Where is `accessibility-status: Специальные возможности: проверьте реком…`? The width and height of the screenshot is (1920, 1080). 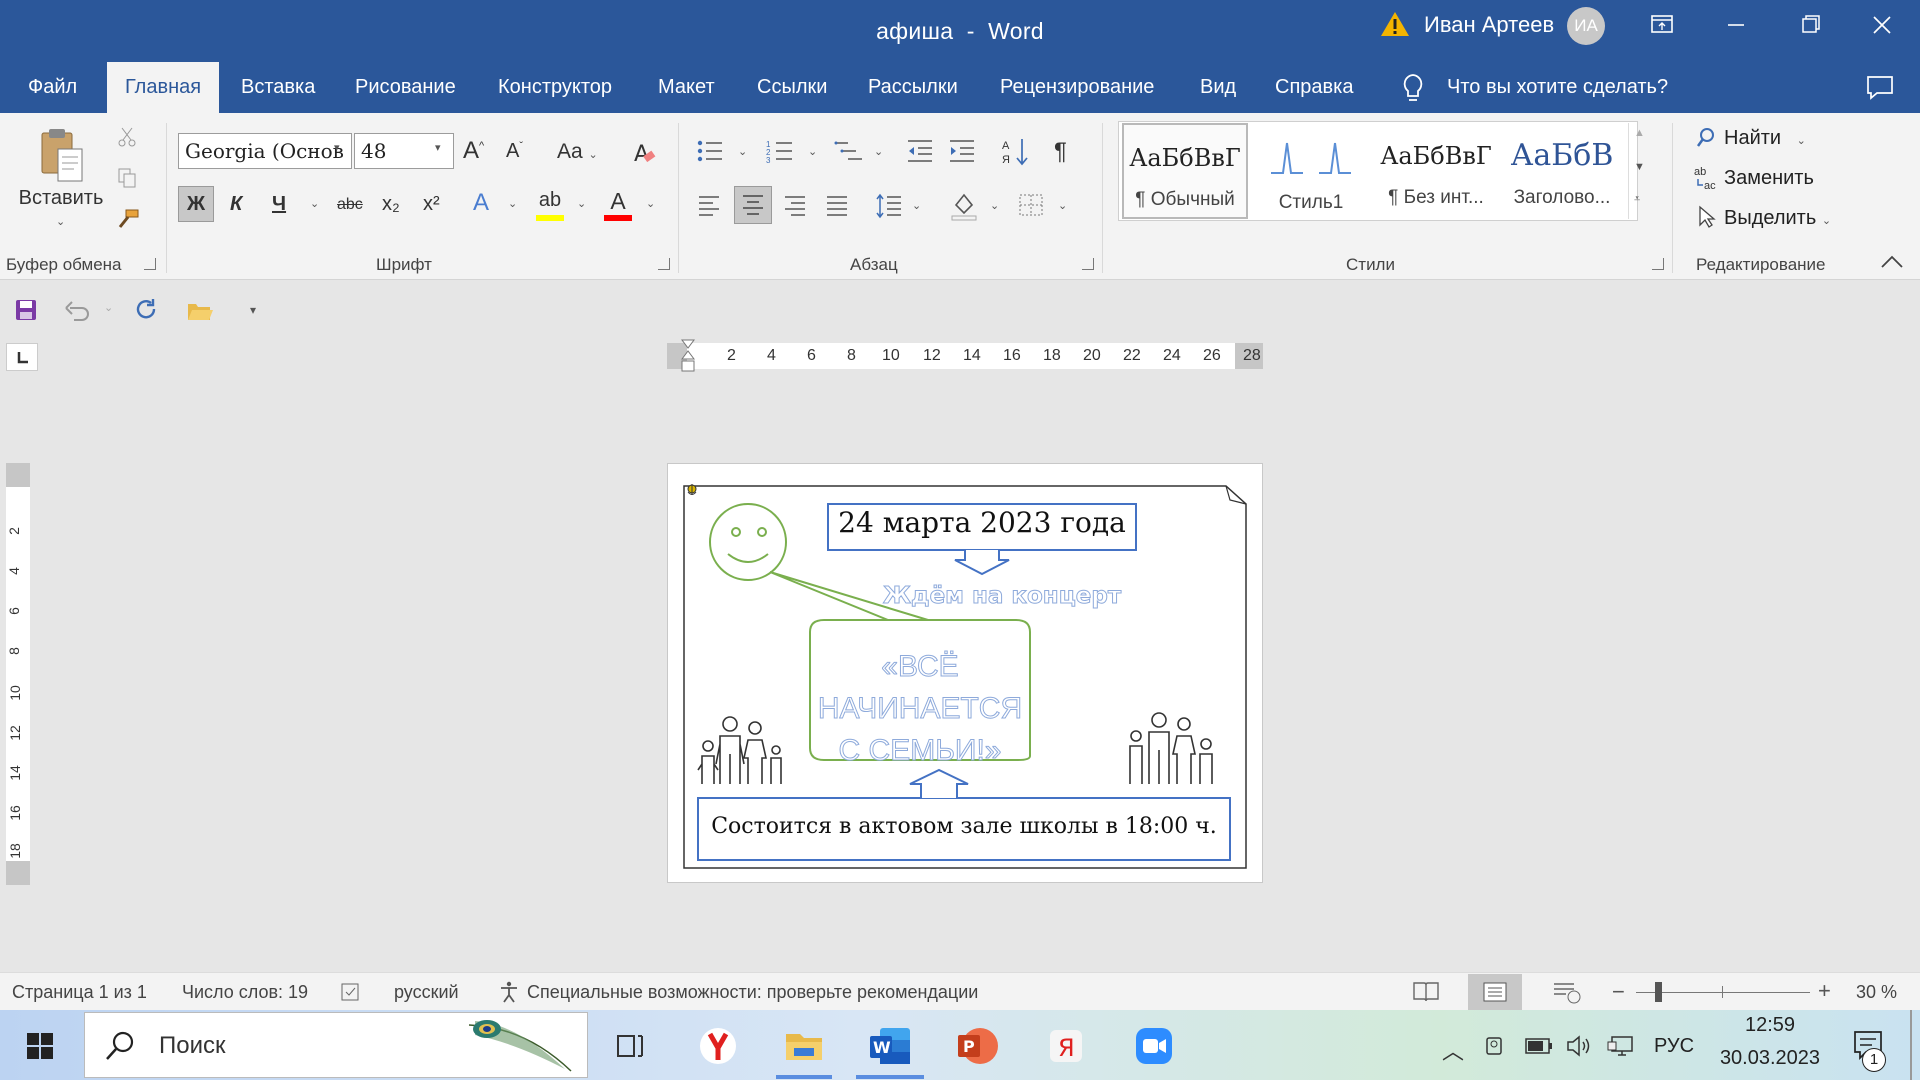 accessibility-status: Специальные возможности: проверьте реком… is located at coordinates (752, 992).